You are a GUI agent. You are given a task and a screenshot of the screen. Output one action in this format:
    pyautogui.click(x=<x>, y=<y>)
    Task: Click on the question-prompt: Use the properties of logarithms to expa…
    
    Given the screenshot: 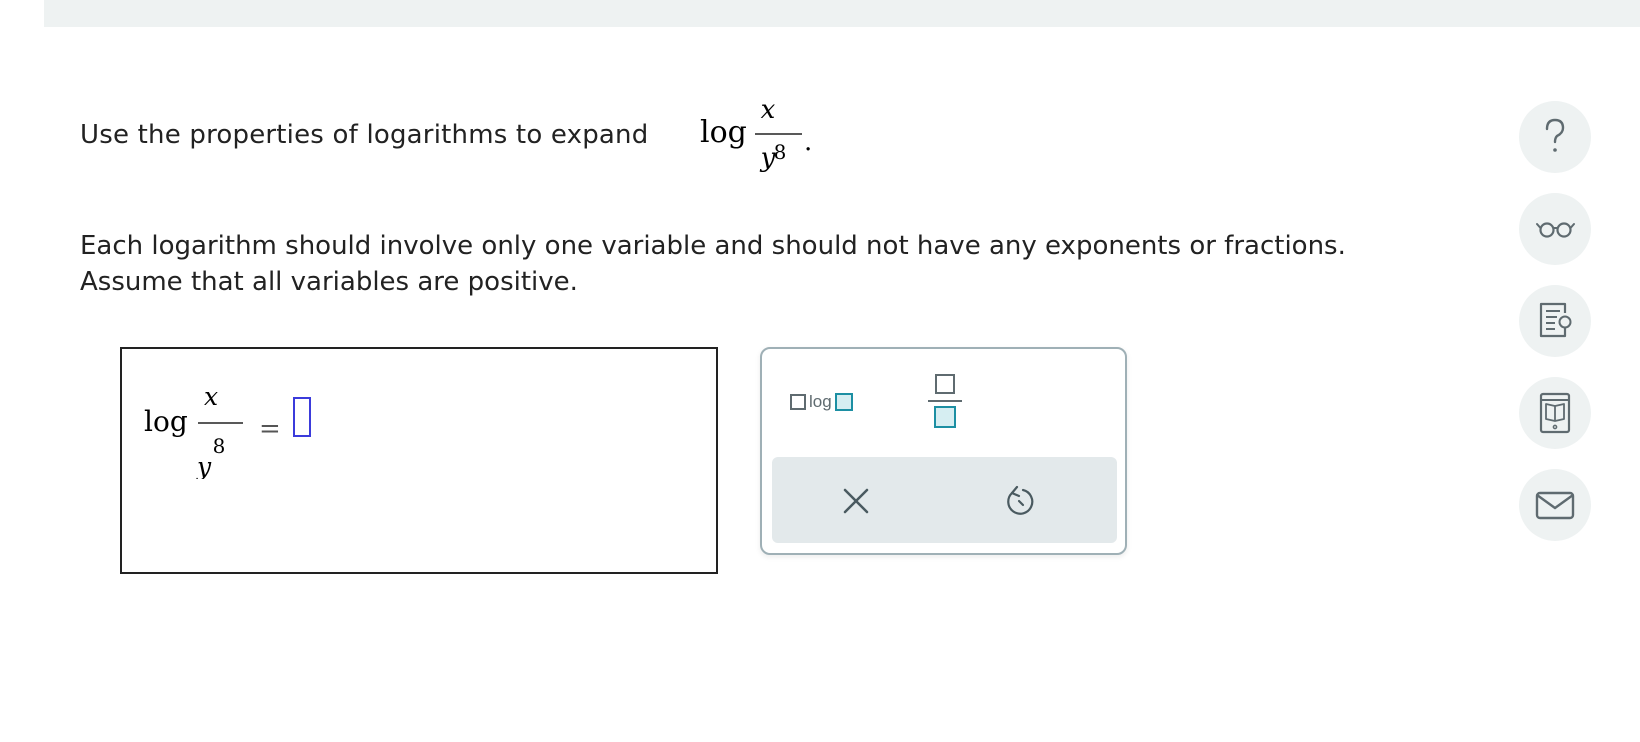 What is the action you would take?
    pyautogui.click(x=364, y=135)
    